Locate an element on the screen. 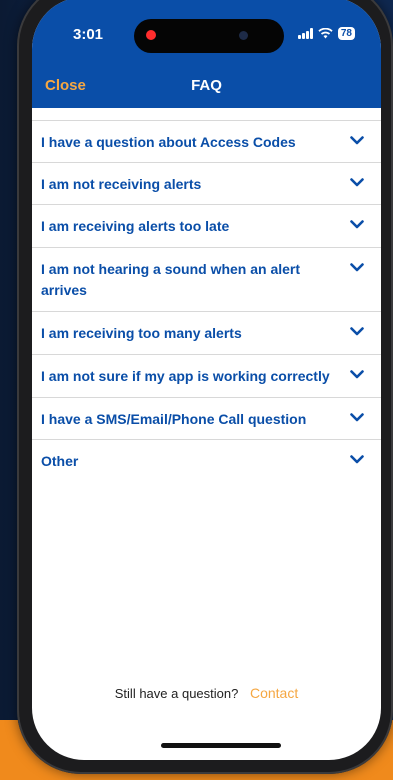 The width and height of the screenshot is (393, 780). faq-item: Other is located at coordinates (206, 460).